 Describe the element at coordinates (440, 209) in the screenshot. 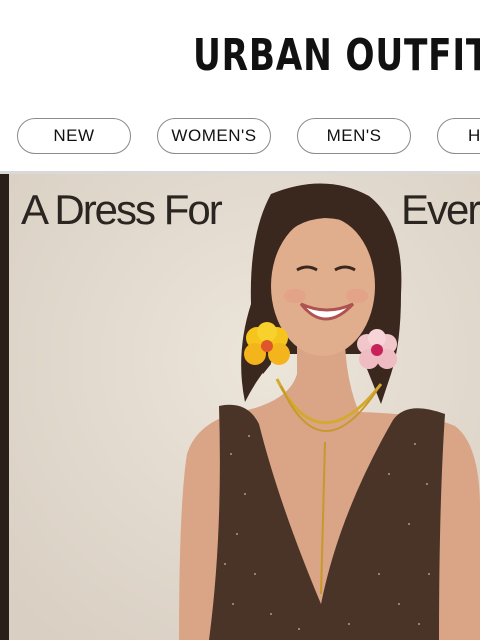

I see `hero-headline-right: Every` at that location.